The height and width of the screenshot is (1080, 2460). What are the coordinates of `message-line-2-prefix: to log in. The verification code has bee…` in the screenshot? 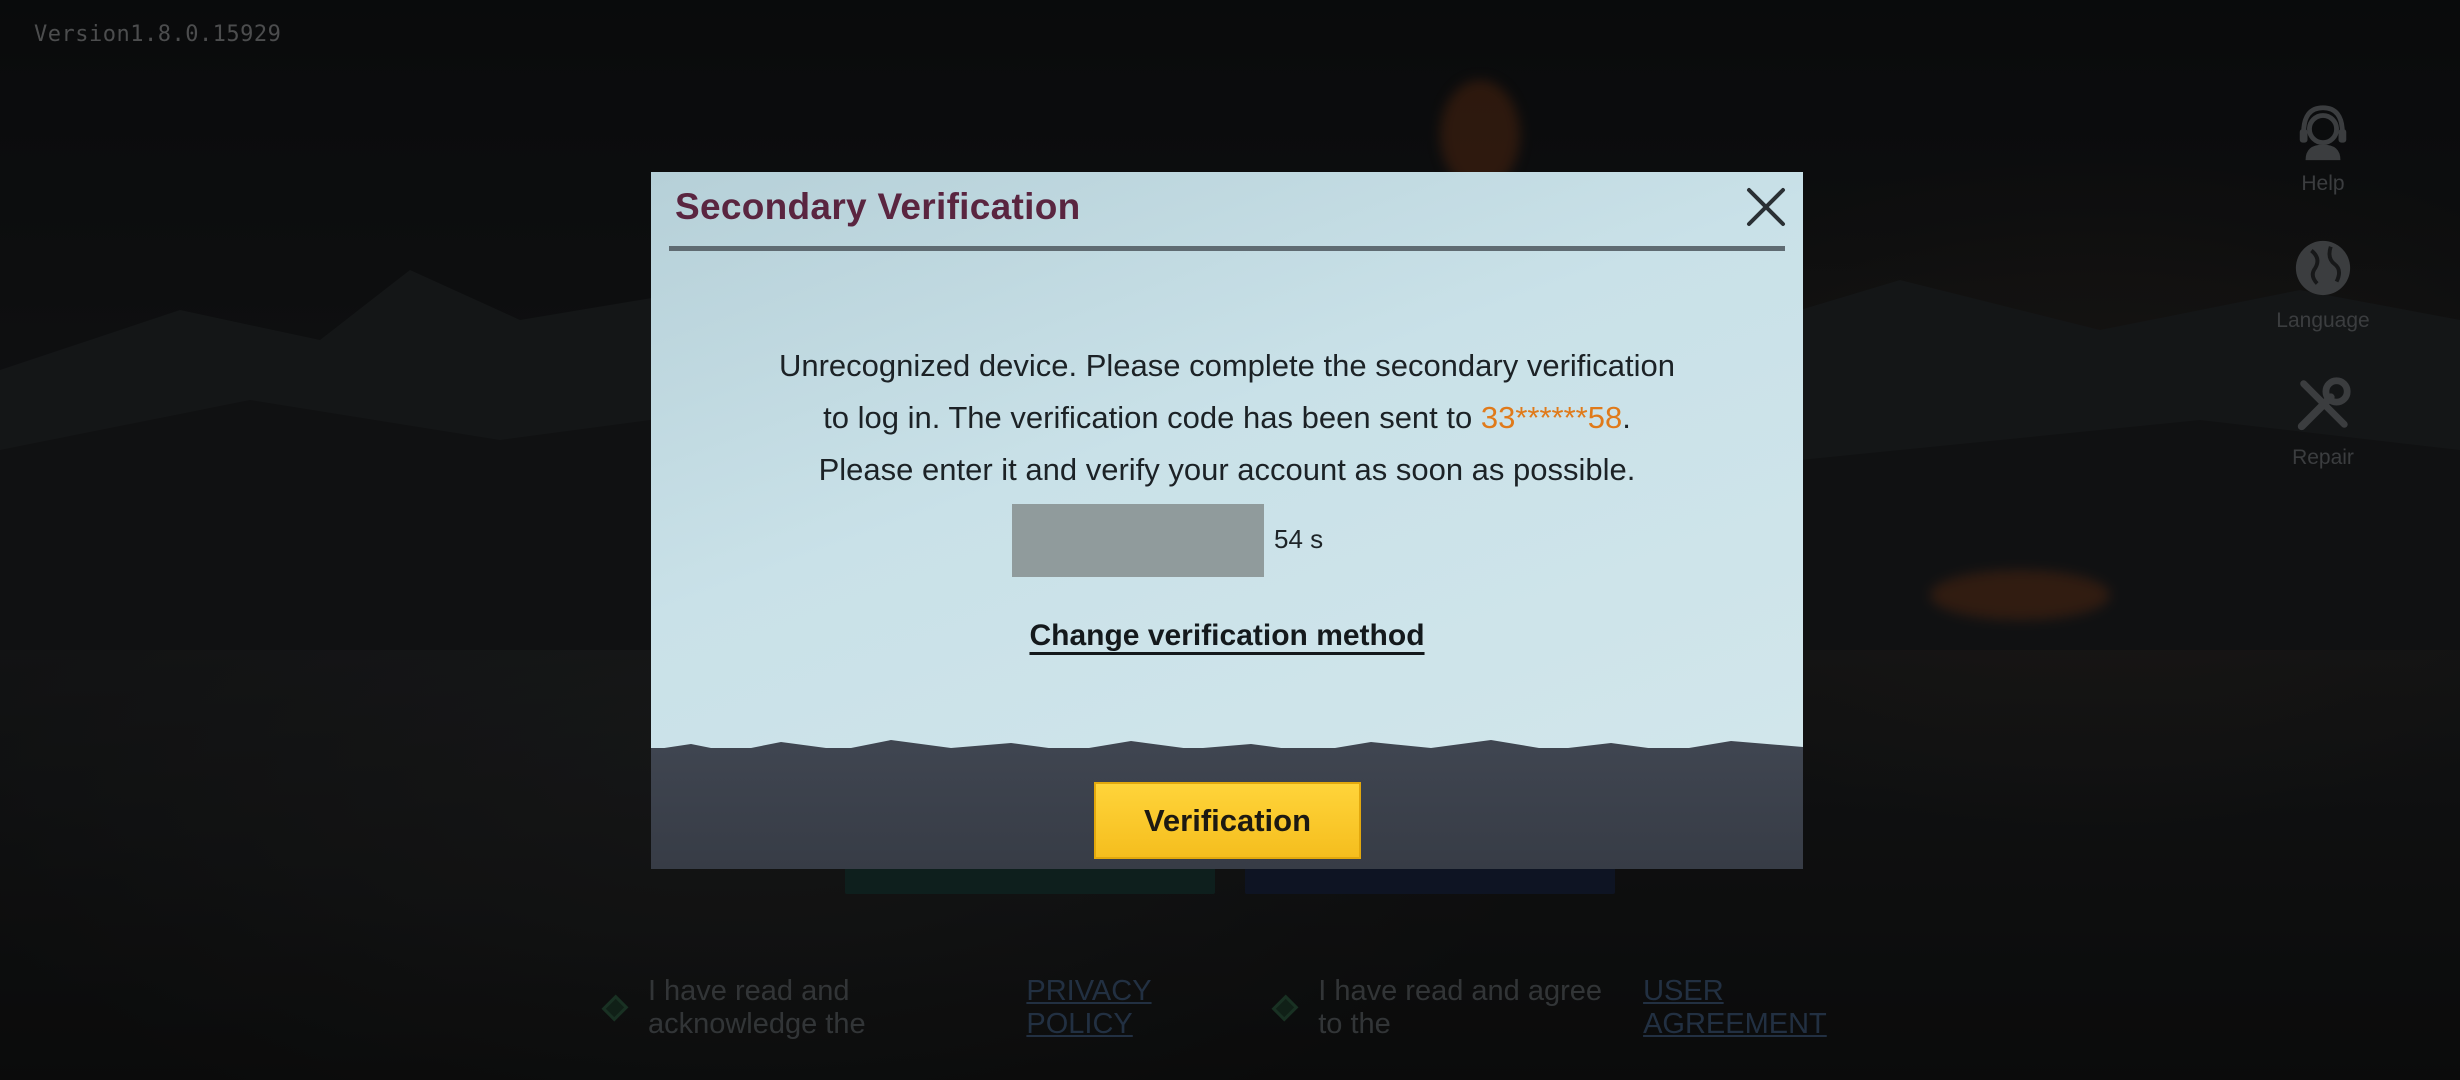 It's located at (1148, 417).